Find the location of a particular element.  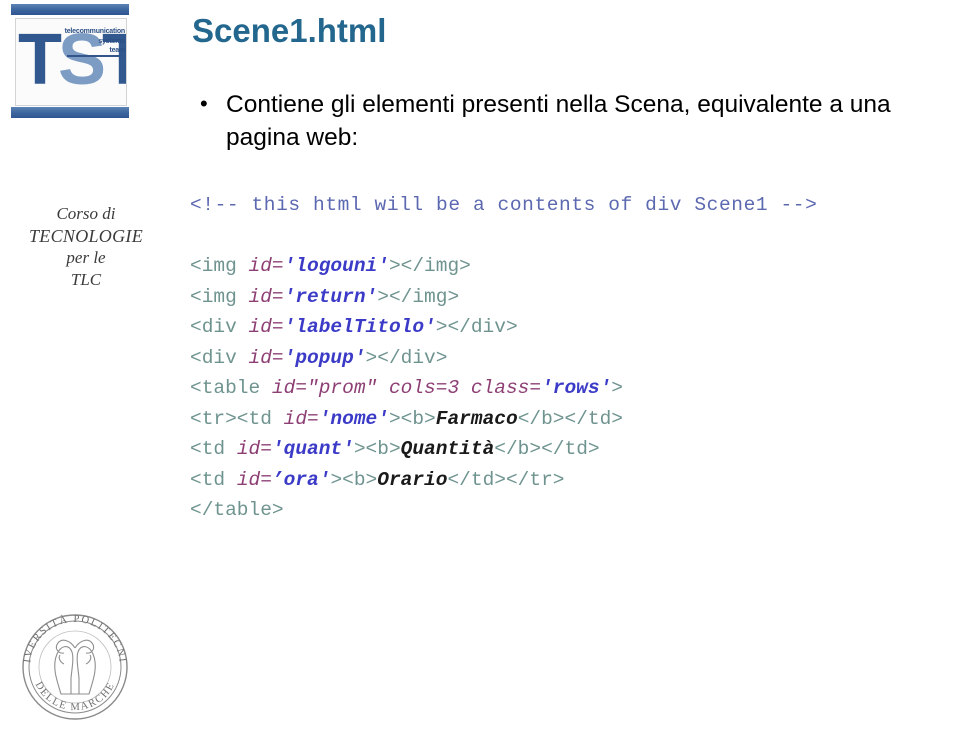

course-line-2: TECNOLOGIE is located at coordinates (85, 236).